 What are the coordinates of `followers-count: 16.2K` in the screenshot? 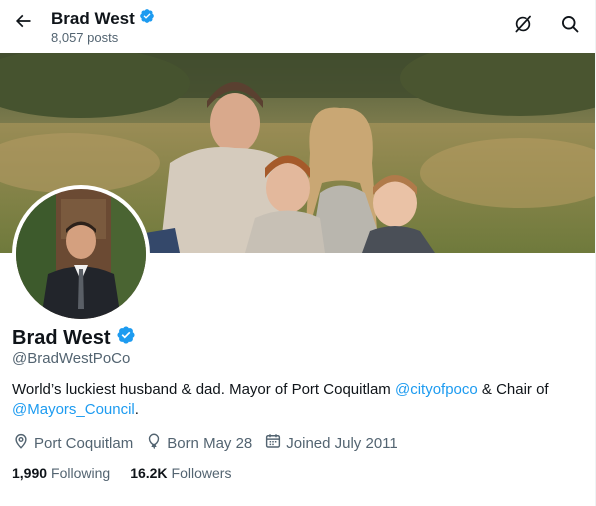 It's located at (149, 473).